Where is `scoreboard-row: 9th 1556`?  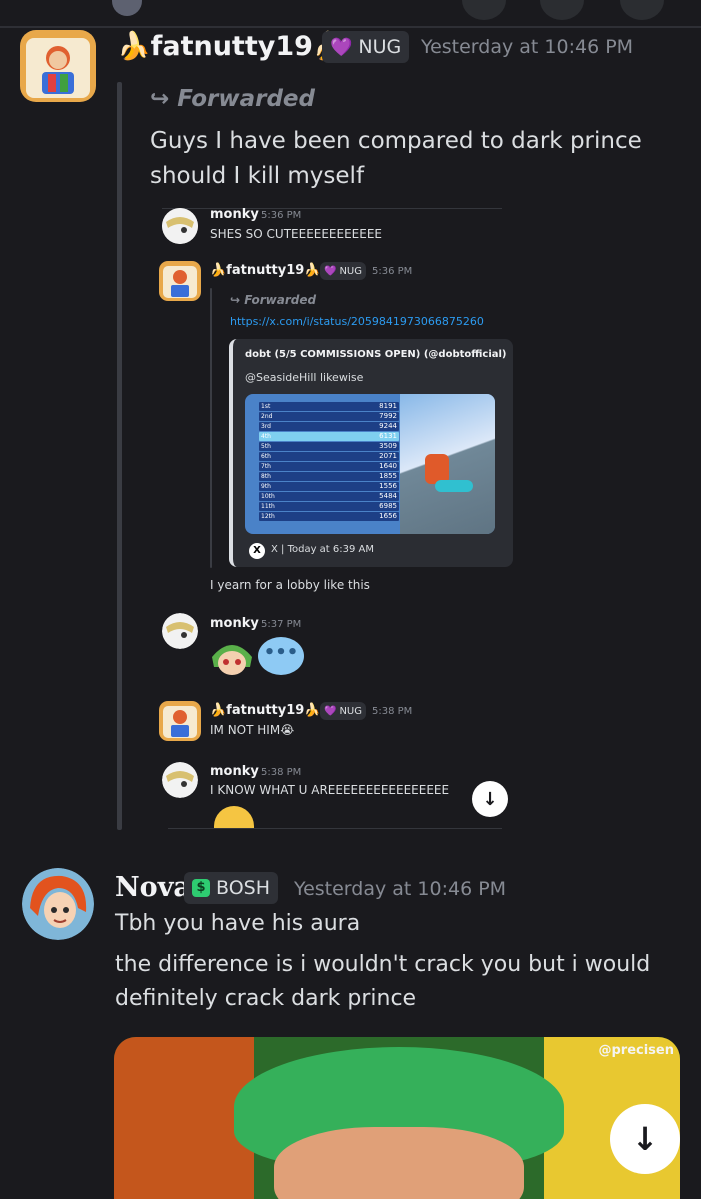
scoreboard-row: 9th 1556 is located at coordinates (329, 486).